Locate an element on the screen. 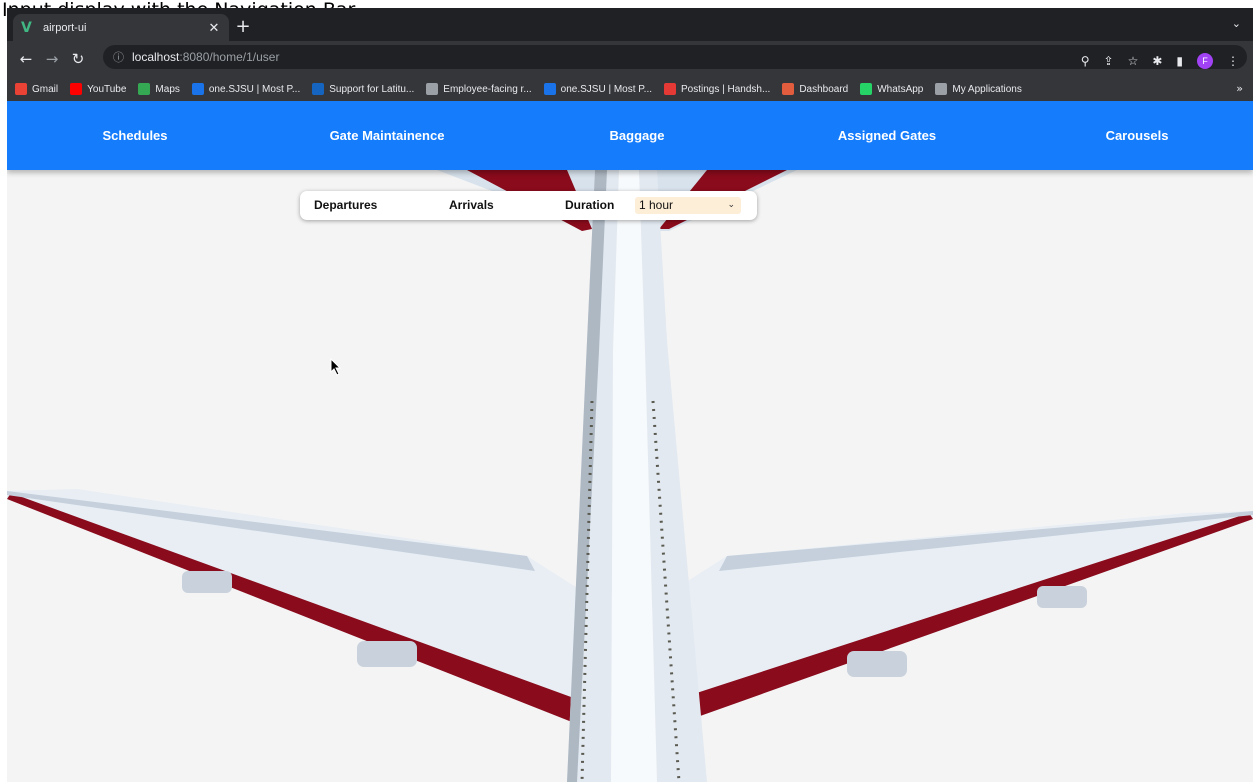 This screenshot has width=1253, height=782. side-panel-icon: ▮ is located at coordinates (1179, 61).